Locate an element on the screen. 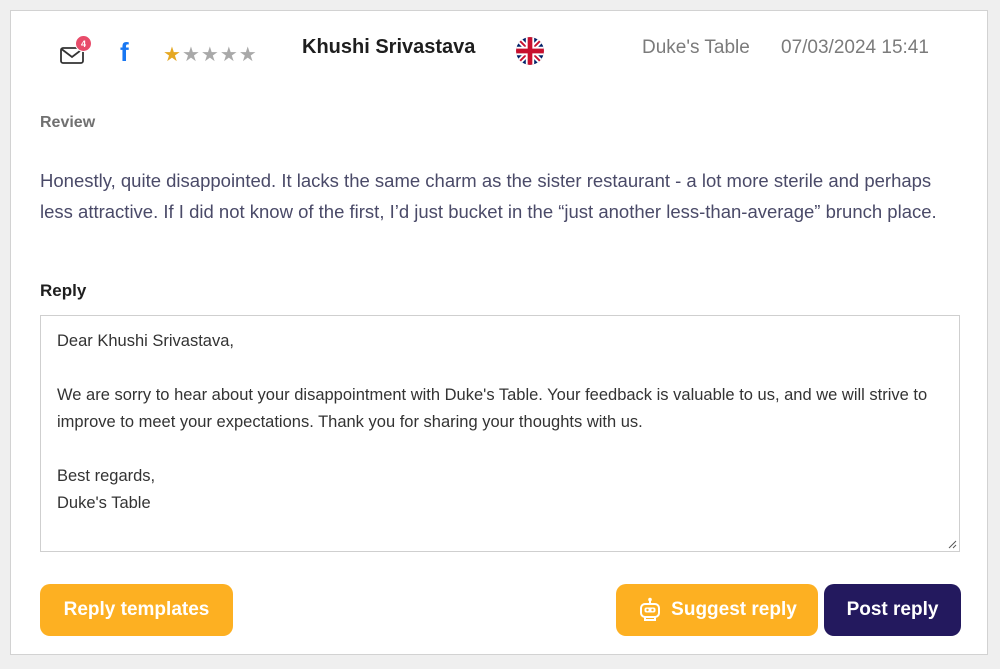  facebook-icon: f is located at coordinates (124, 52).